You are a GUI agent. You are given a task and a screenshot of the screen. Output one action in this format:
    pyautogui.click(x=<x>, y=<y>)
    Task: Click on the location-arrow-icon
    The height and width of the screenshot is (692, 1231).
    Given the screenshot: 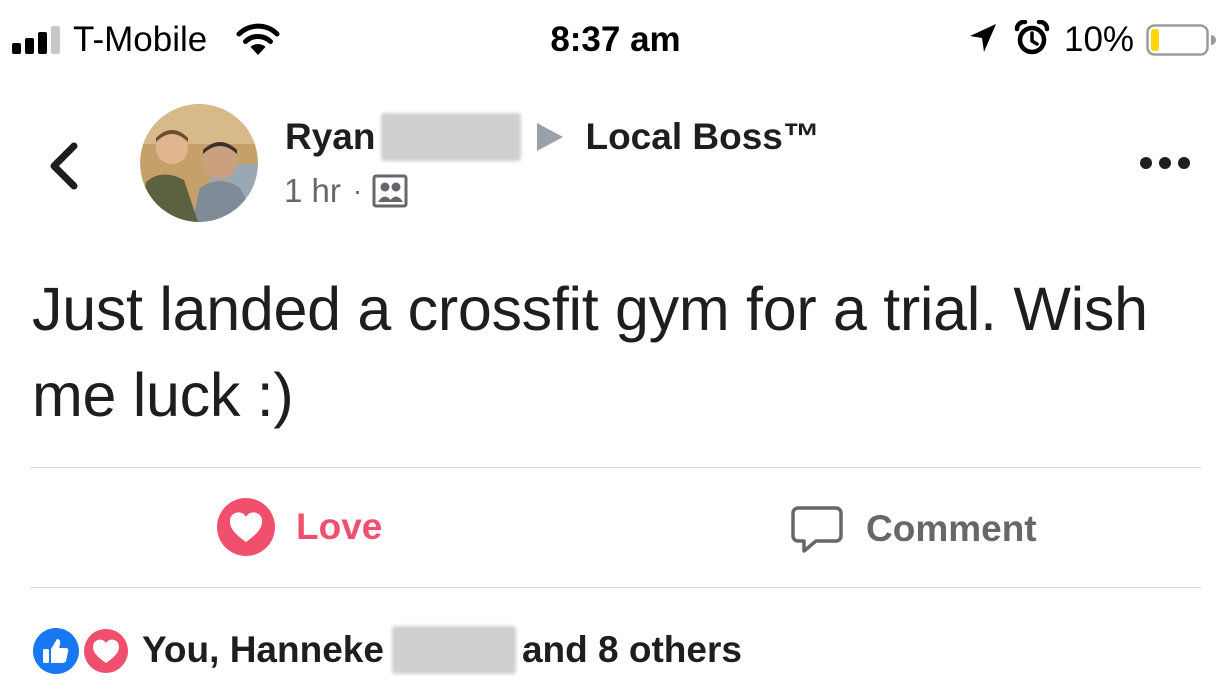 What is the action you would take?
    pyautogui.click(x=983, y=38)
    